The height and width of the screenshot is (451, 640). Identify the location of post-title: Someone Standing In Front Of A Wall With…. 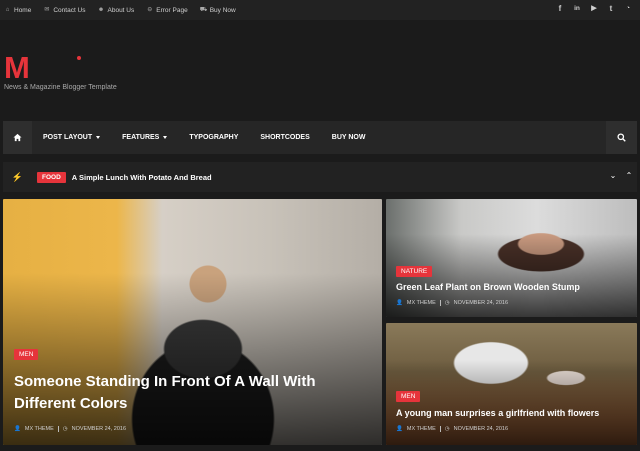
(184, 393).